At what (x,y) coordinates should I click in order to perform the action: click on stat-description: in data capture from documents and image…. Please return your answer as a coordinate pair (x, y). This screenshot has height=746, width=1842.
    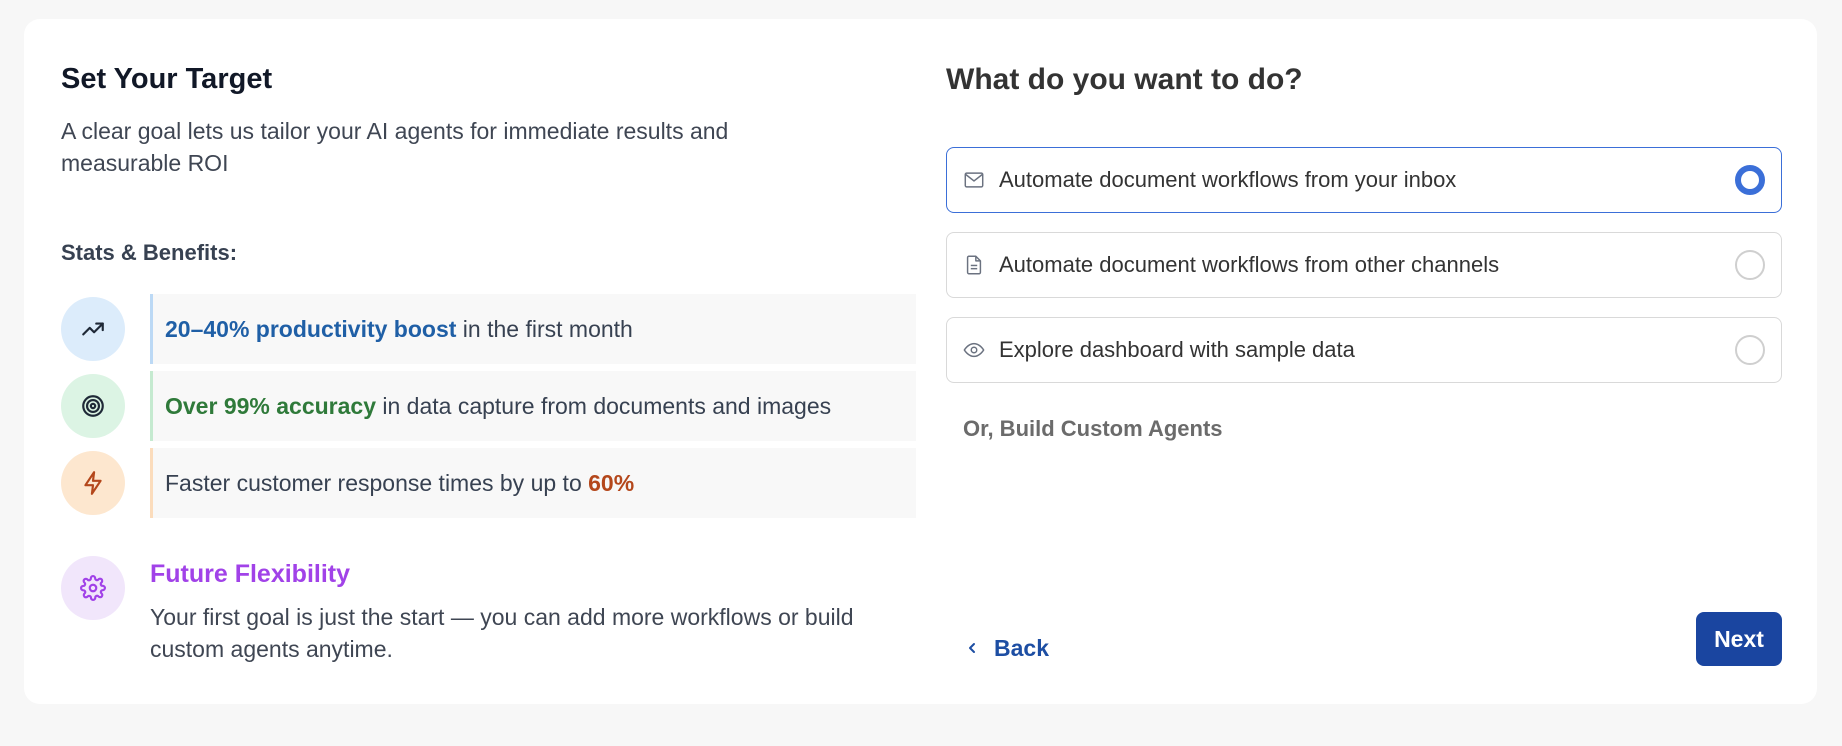
    Looking at the image, I should click on (604, 405).